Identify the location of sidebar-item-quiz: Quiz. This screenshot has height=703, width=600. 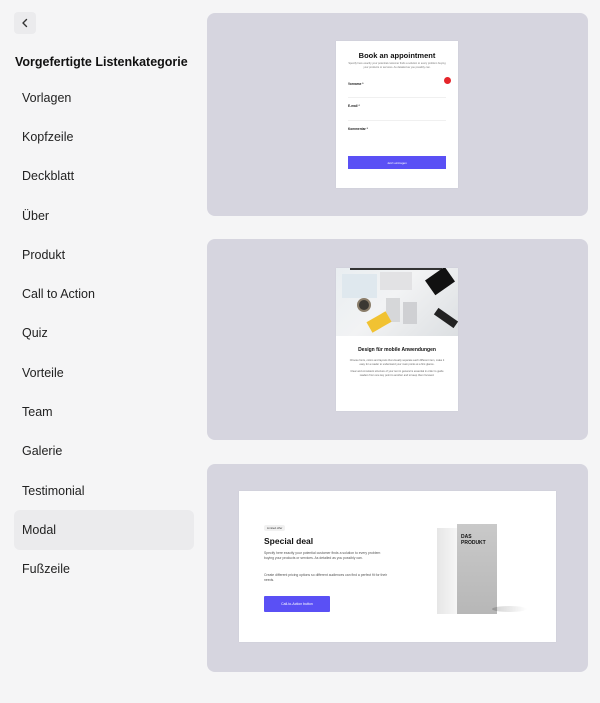
(104, 333).